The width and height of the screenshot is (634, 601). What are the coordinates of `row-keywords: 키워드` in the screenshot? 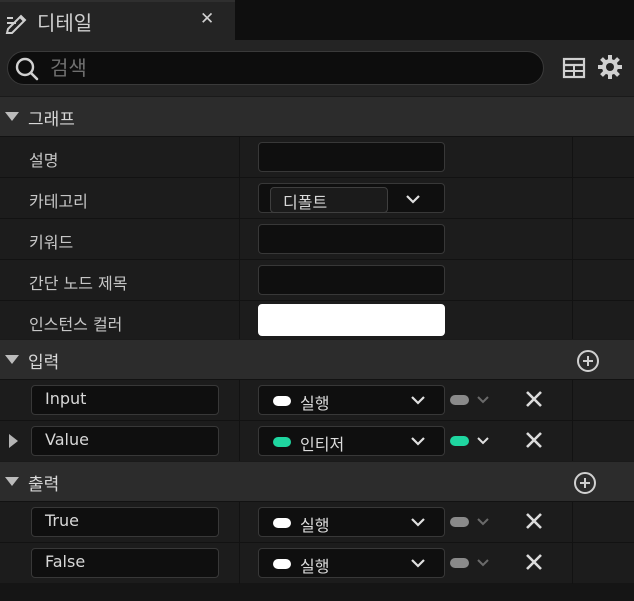 It's located at (317, 239).